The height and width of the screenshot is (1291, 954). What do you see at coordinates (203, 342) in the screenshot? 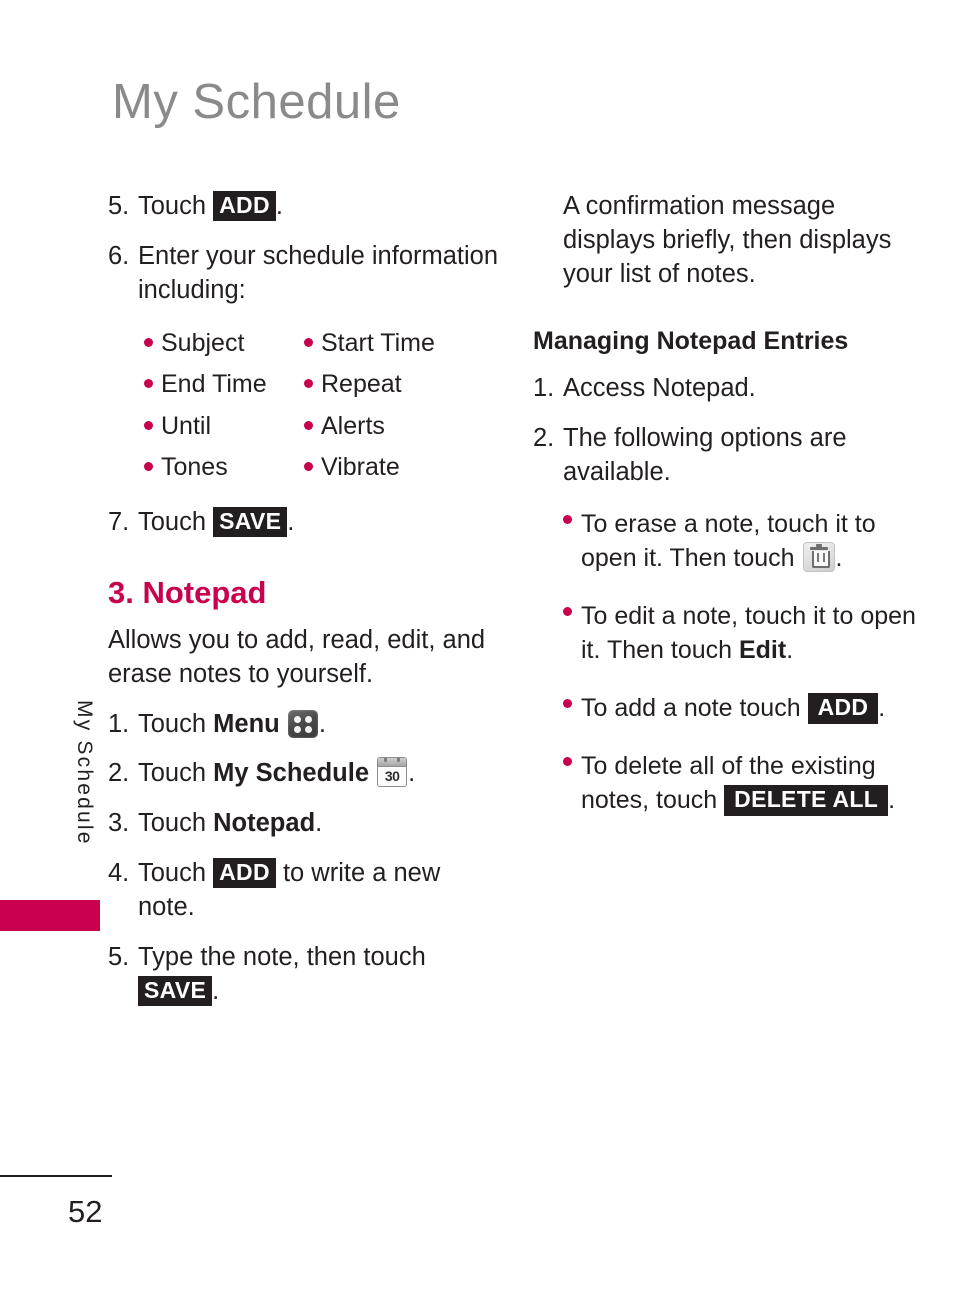
I see `option-label: Subject` at bounding box center [203, 342].